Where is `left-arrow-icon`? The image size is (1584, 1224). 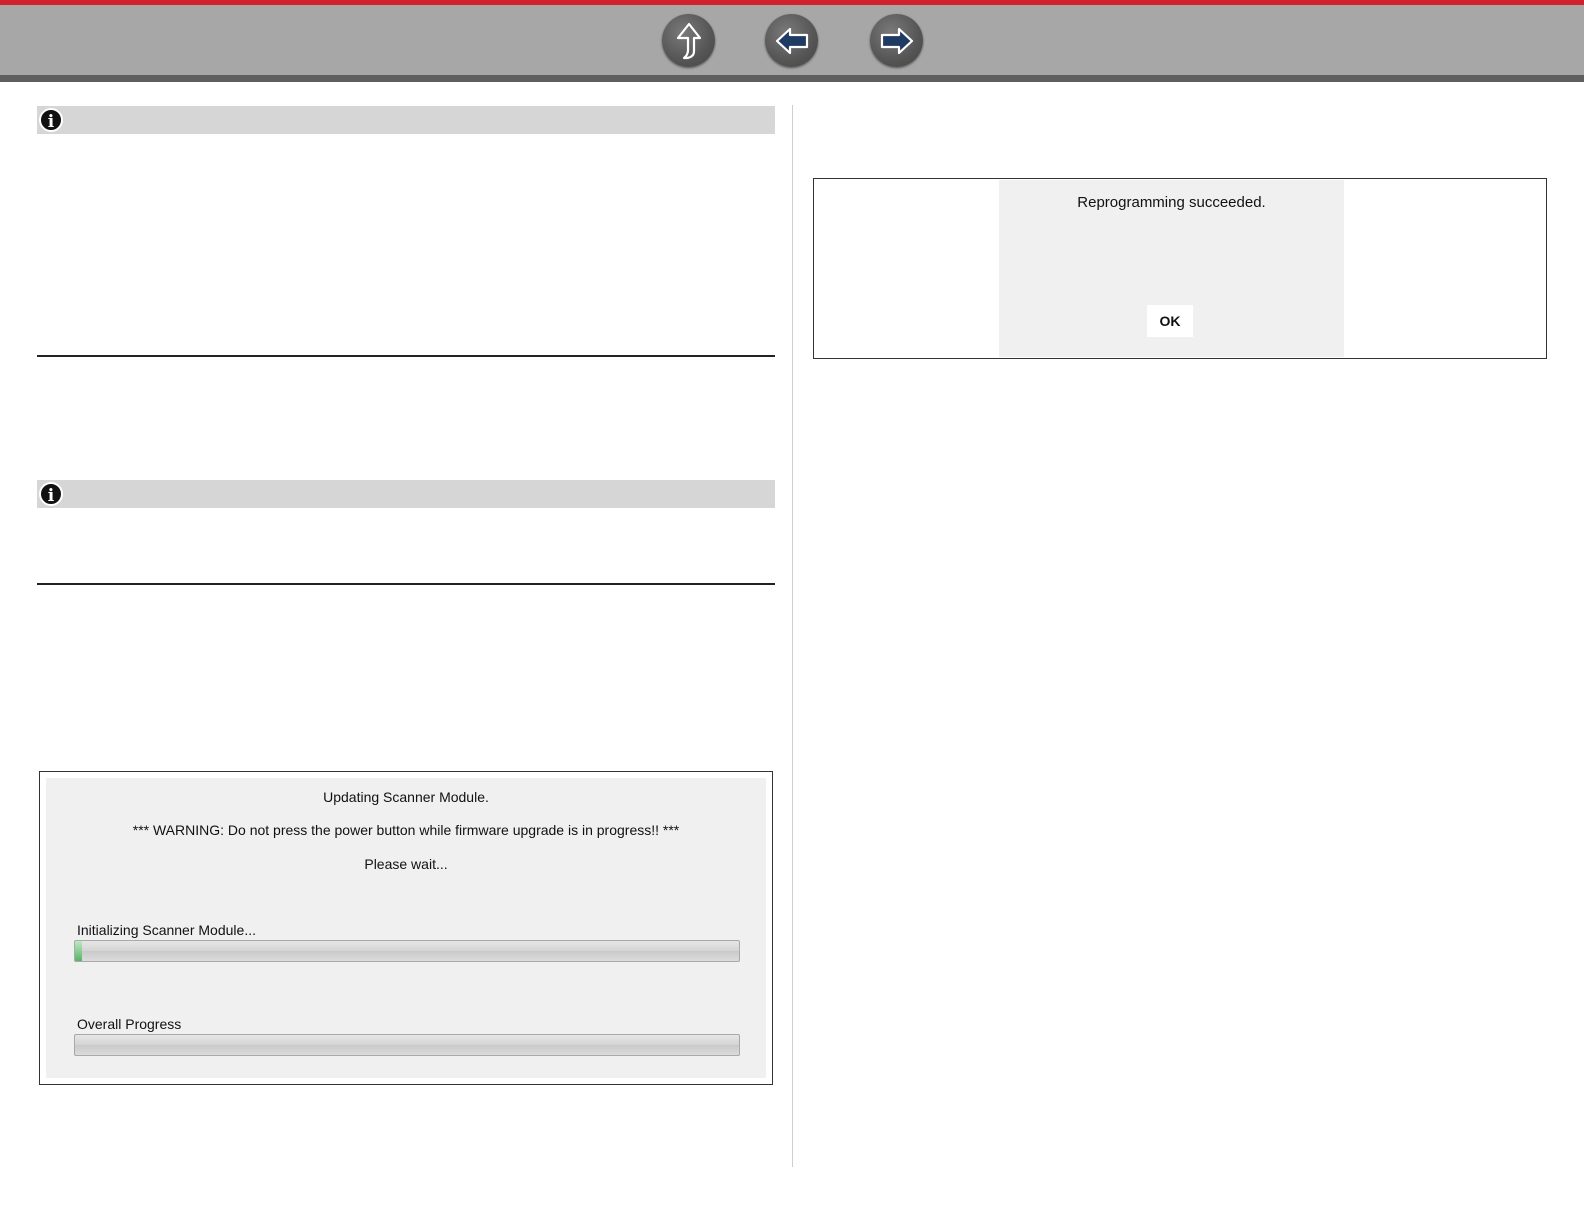 left-arrow-icon is located at coordinates (791, 40).